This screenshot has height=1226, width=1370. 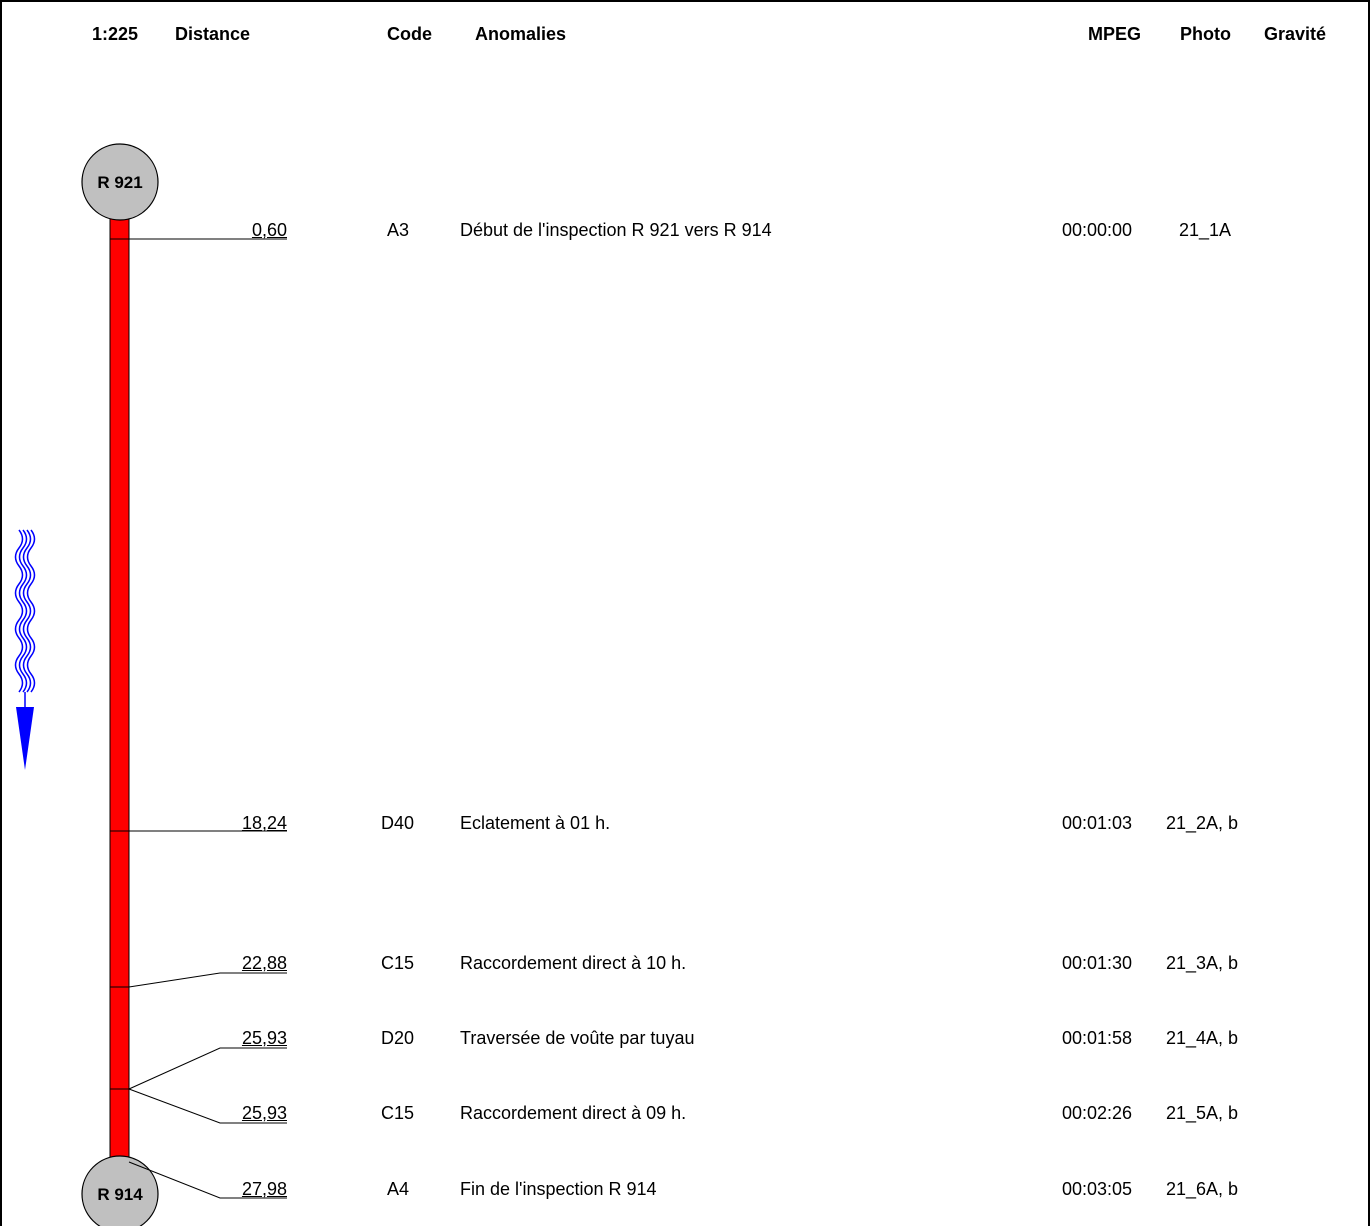 I want to click on row-mpeg: 00:02:26, so click(x=1097, y=1113).